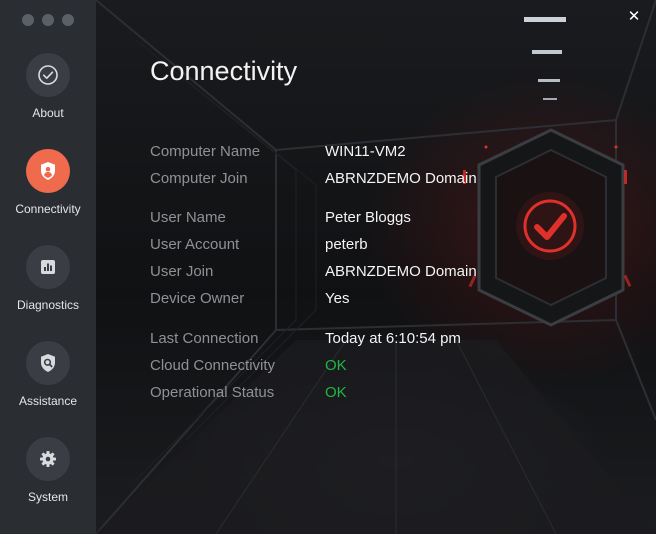 The width and height of the screenshot is (656, 534). I want to click on row-label: User Join, so click(182, 271).